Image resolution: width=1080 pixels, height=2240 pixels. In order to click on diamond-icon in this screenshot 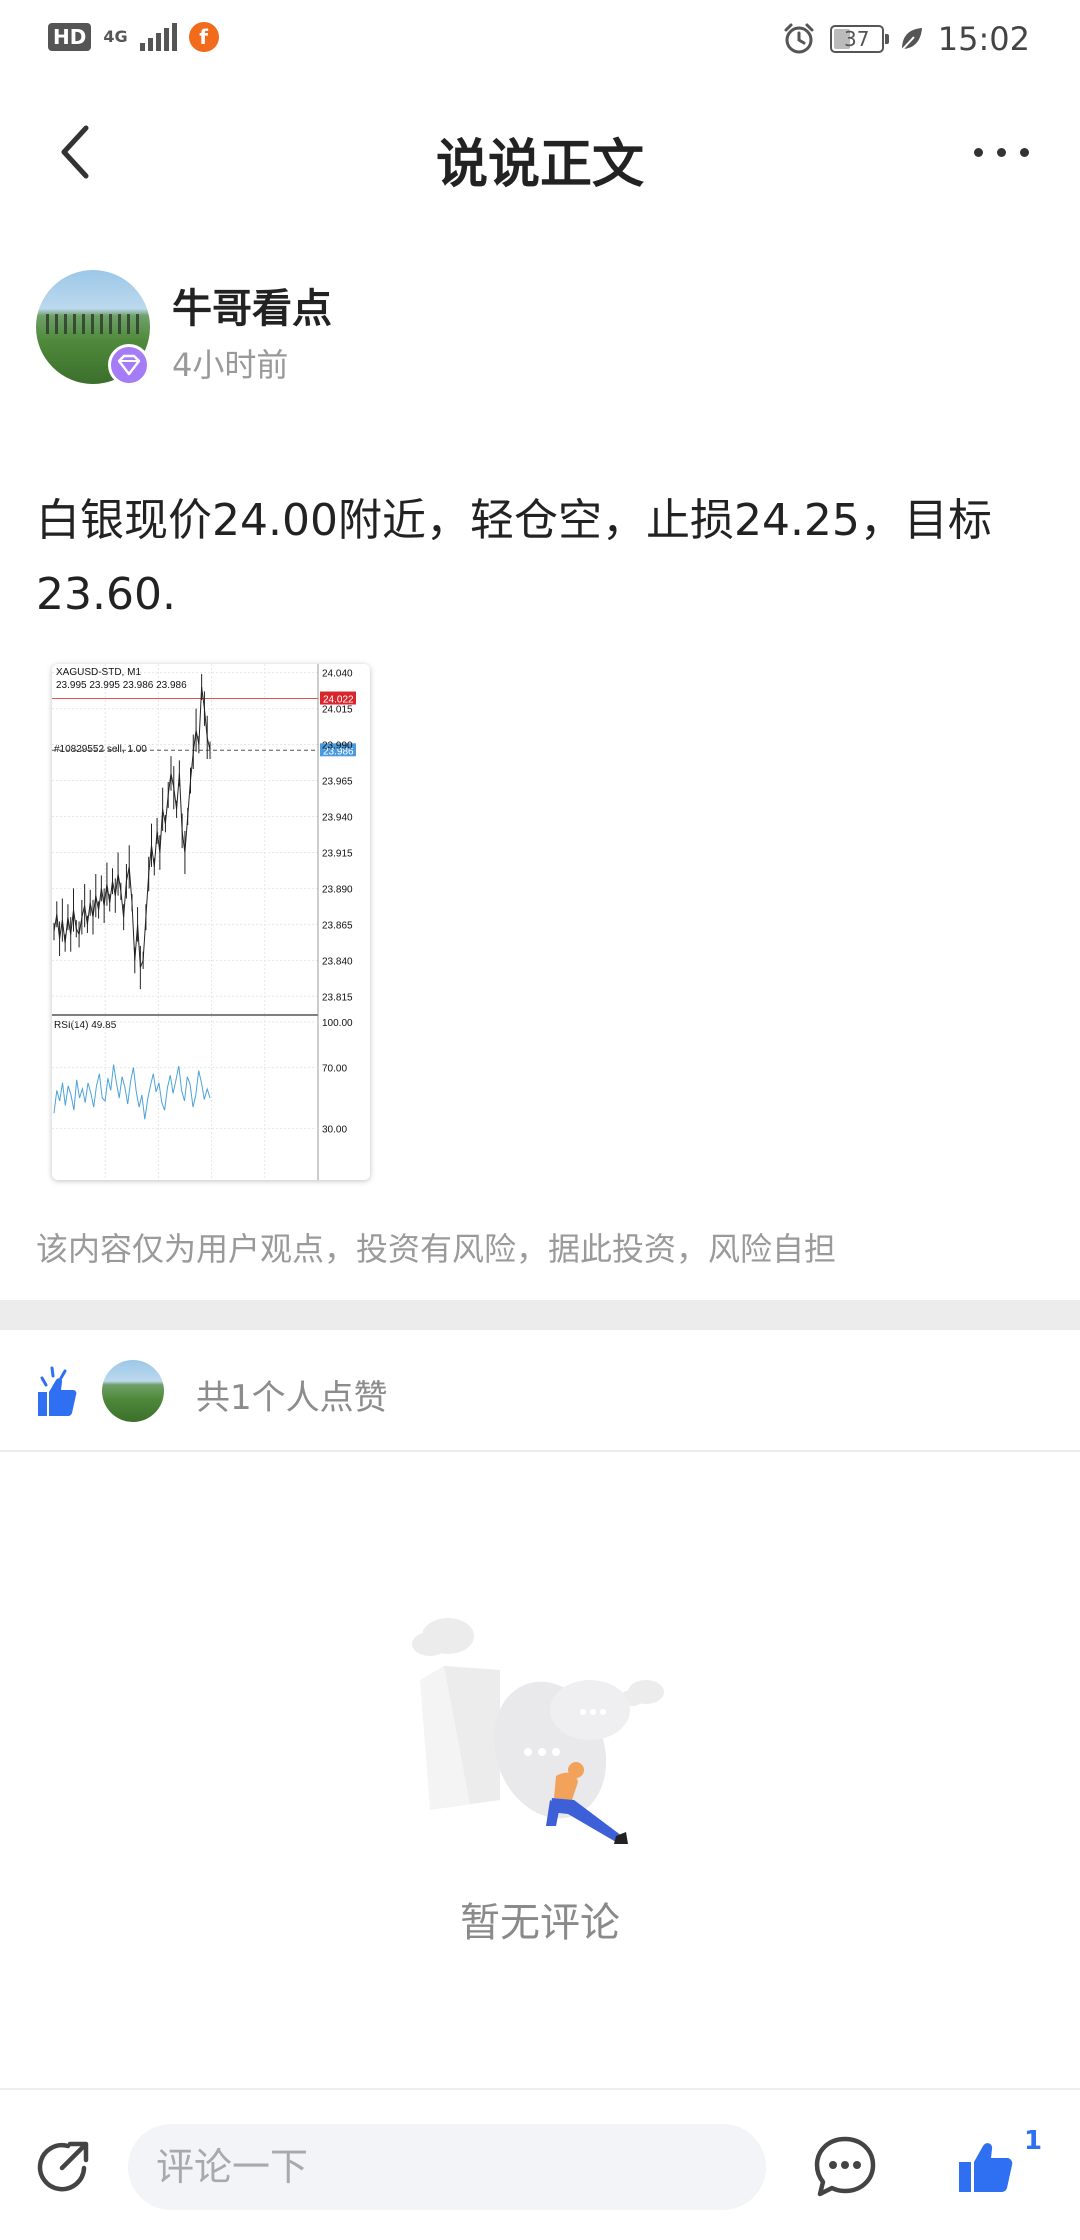, I will do `click(129, 365)`.